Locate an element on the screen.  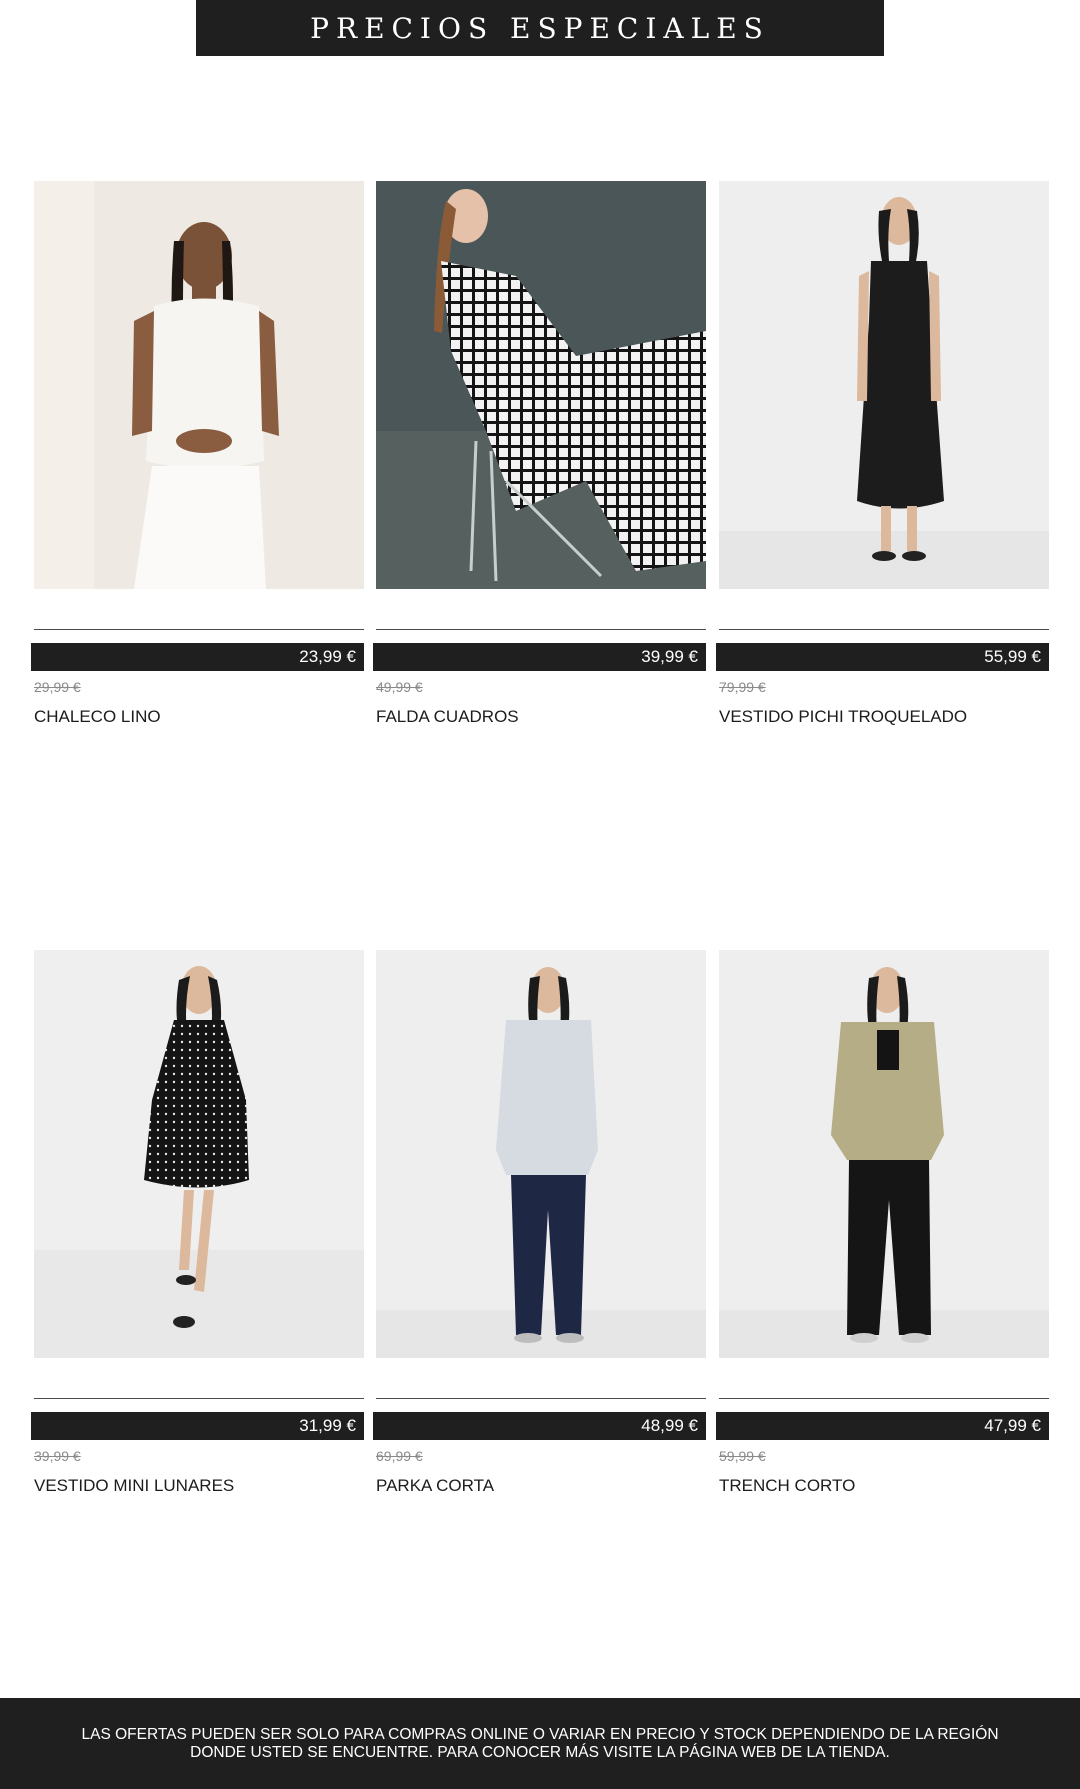
sale-price: 47,99 € is located at coordinates (882, 1426).